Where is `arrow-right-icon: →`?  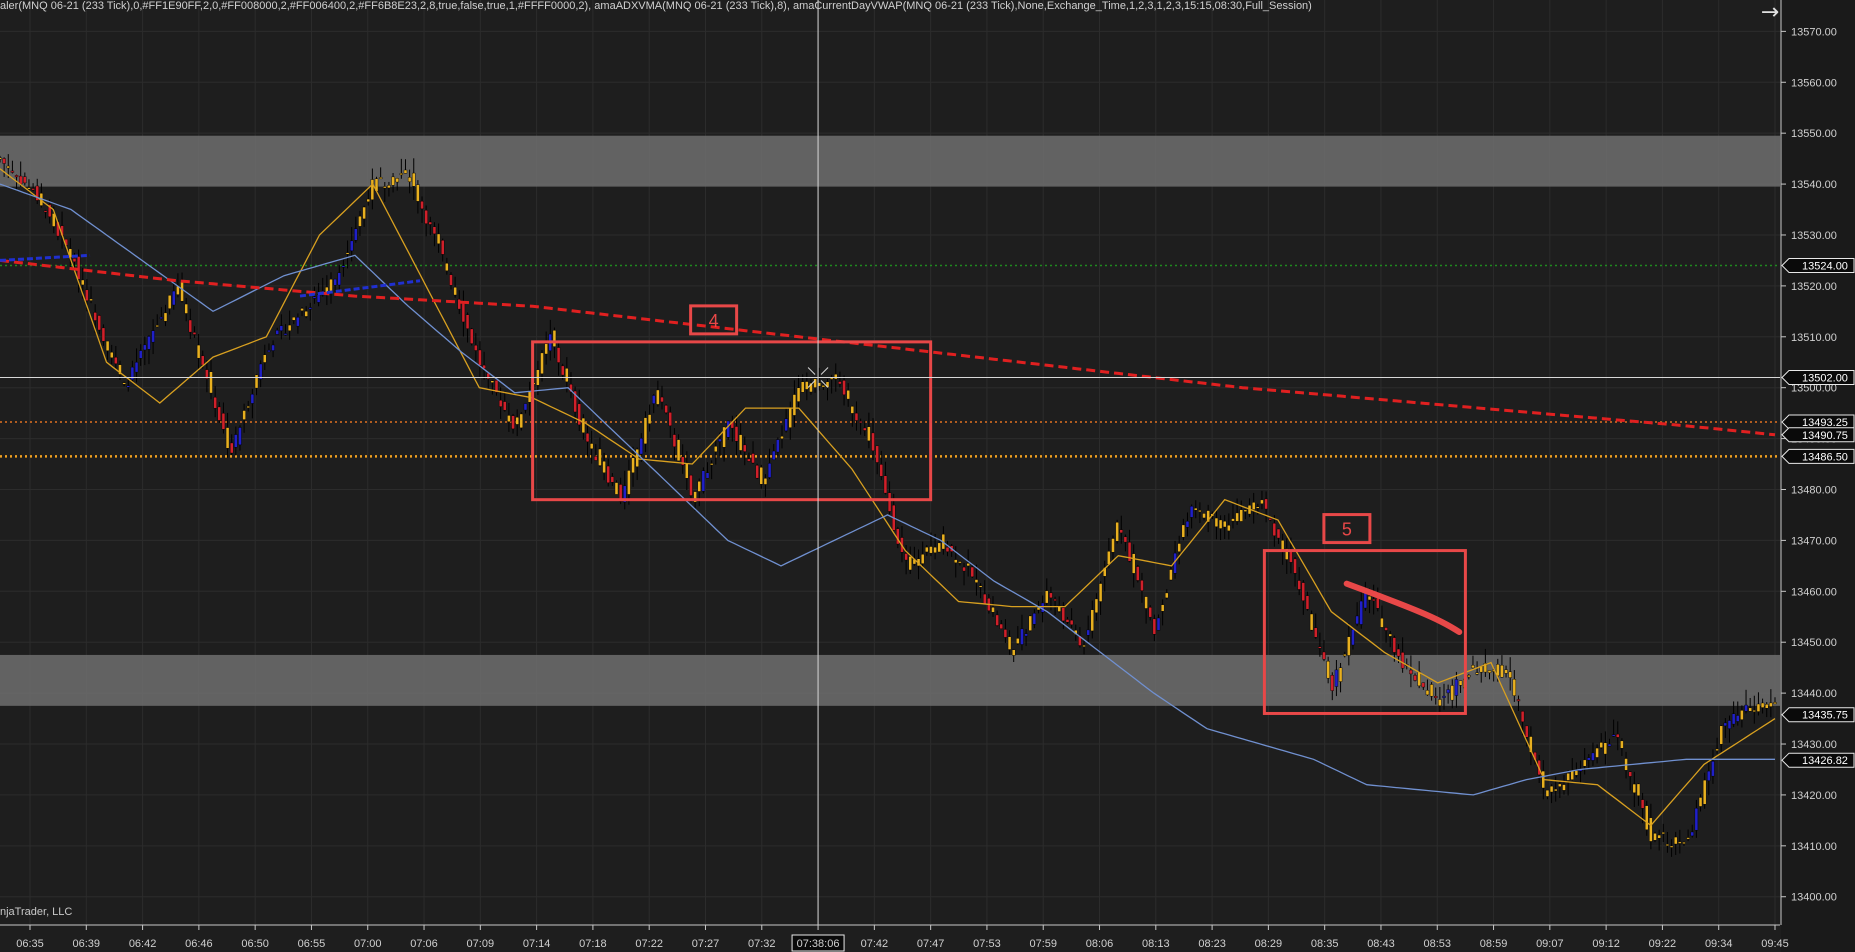 arrow-right-icon: → is located at coordinates (1770, 13).